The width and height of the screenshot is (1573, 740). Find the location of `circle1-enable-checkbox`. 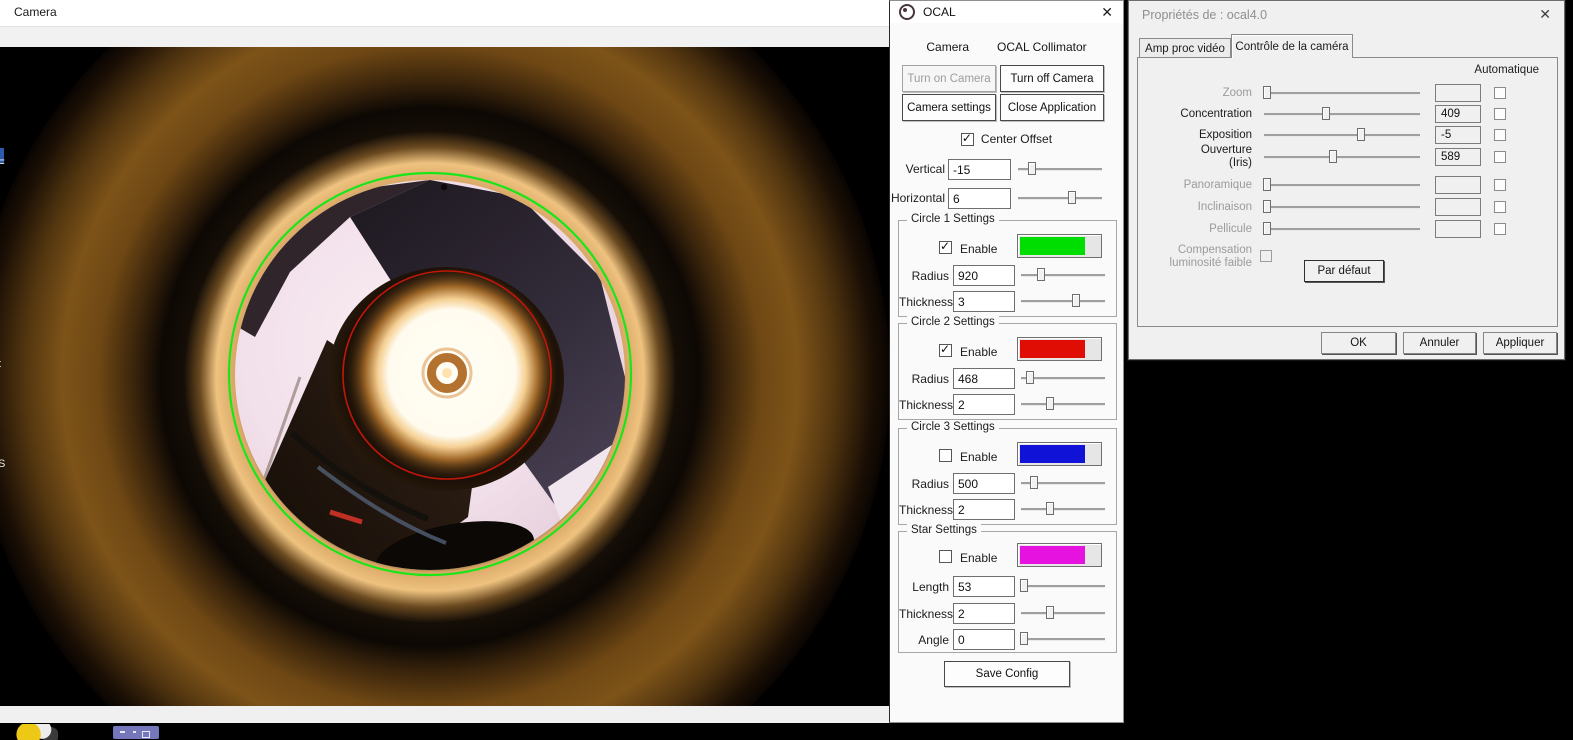

circle1-enable-checkbox is located at coordinates (945, 246).